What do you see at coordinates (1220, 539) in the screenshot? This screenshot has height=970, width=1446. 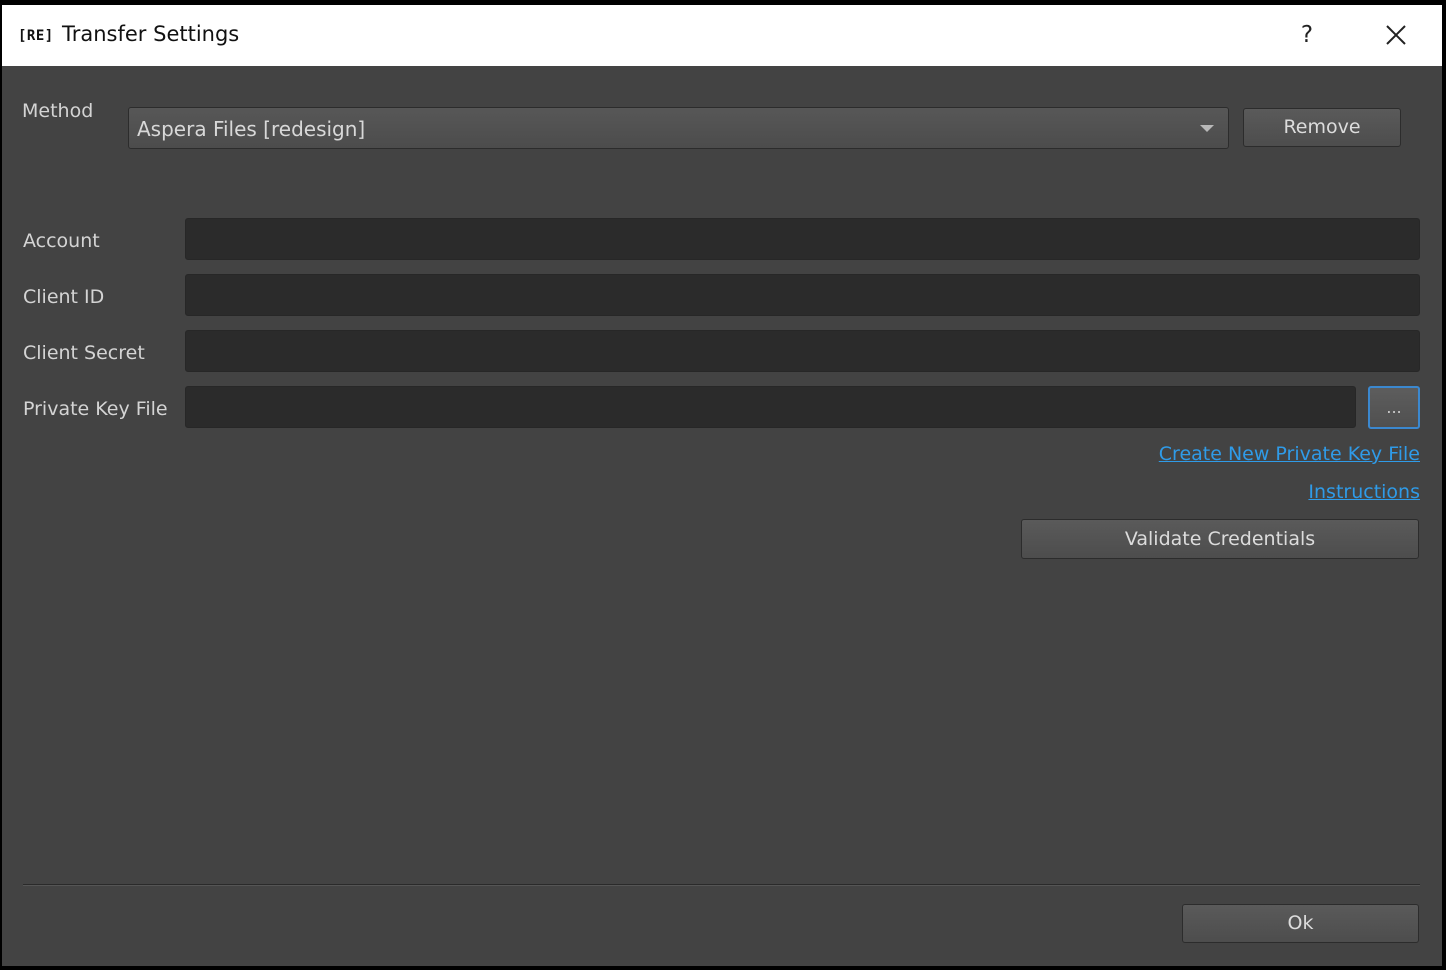 I see `validate-credentials-button: Validate Credentials` at bounding box center [1220, 539].